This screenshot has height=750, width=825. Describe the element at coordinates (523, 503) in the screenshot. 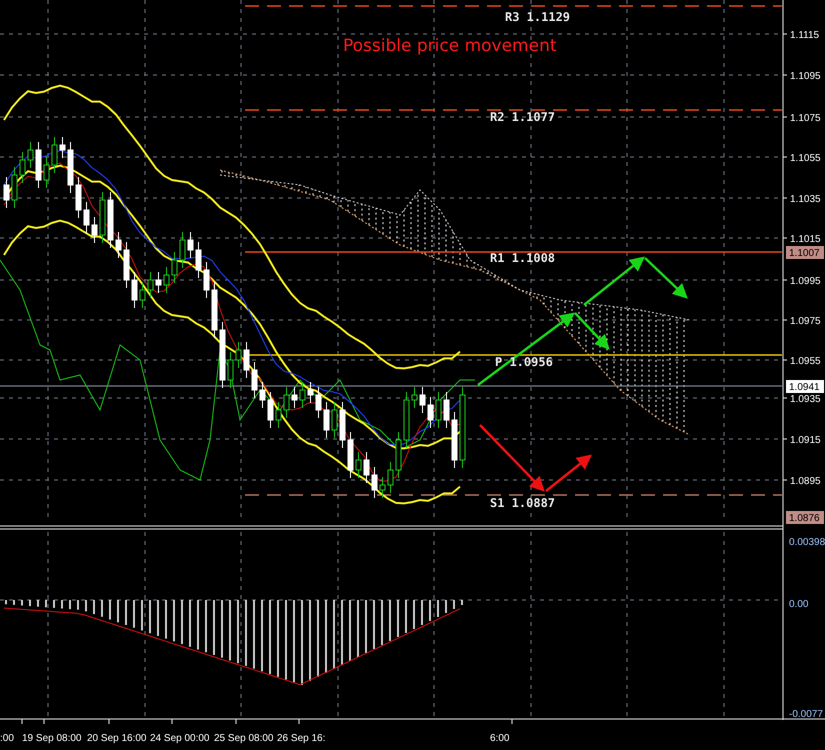

I see `level-label: S1 1.0887` at that location.